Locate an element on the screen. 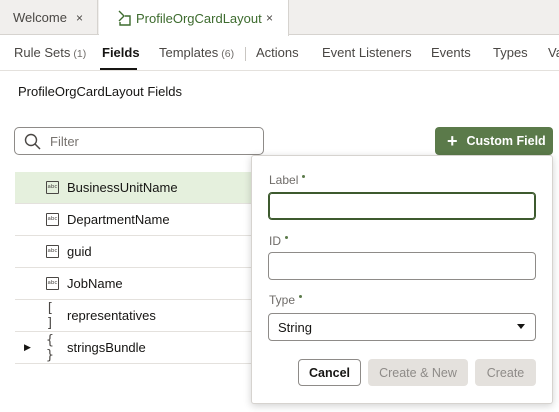 The height and width of the screenshot is (412, 559). create-and-new-button: Create & New is located at coordinates (418, 372).